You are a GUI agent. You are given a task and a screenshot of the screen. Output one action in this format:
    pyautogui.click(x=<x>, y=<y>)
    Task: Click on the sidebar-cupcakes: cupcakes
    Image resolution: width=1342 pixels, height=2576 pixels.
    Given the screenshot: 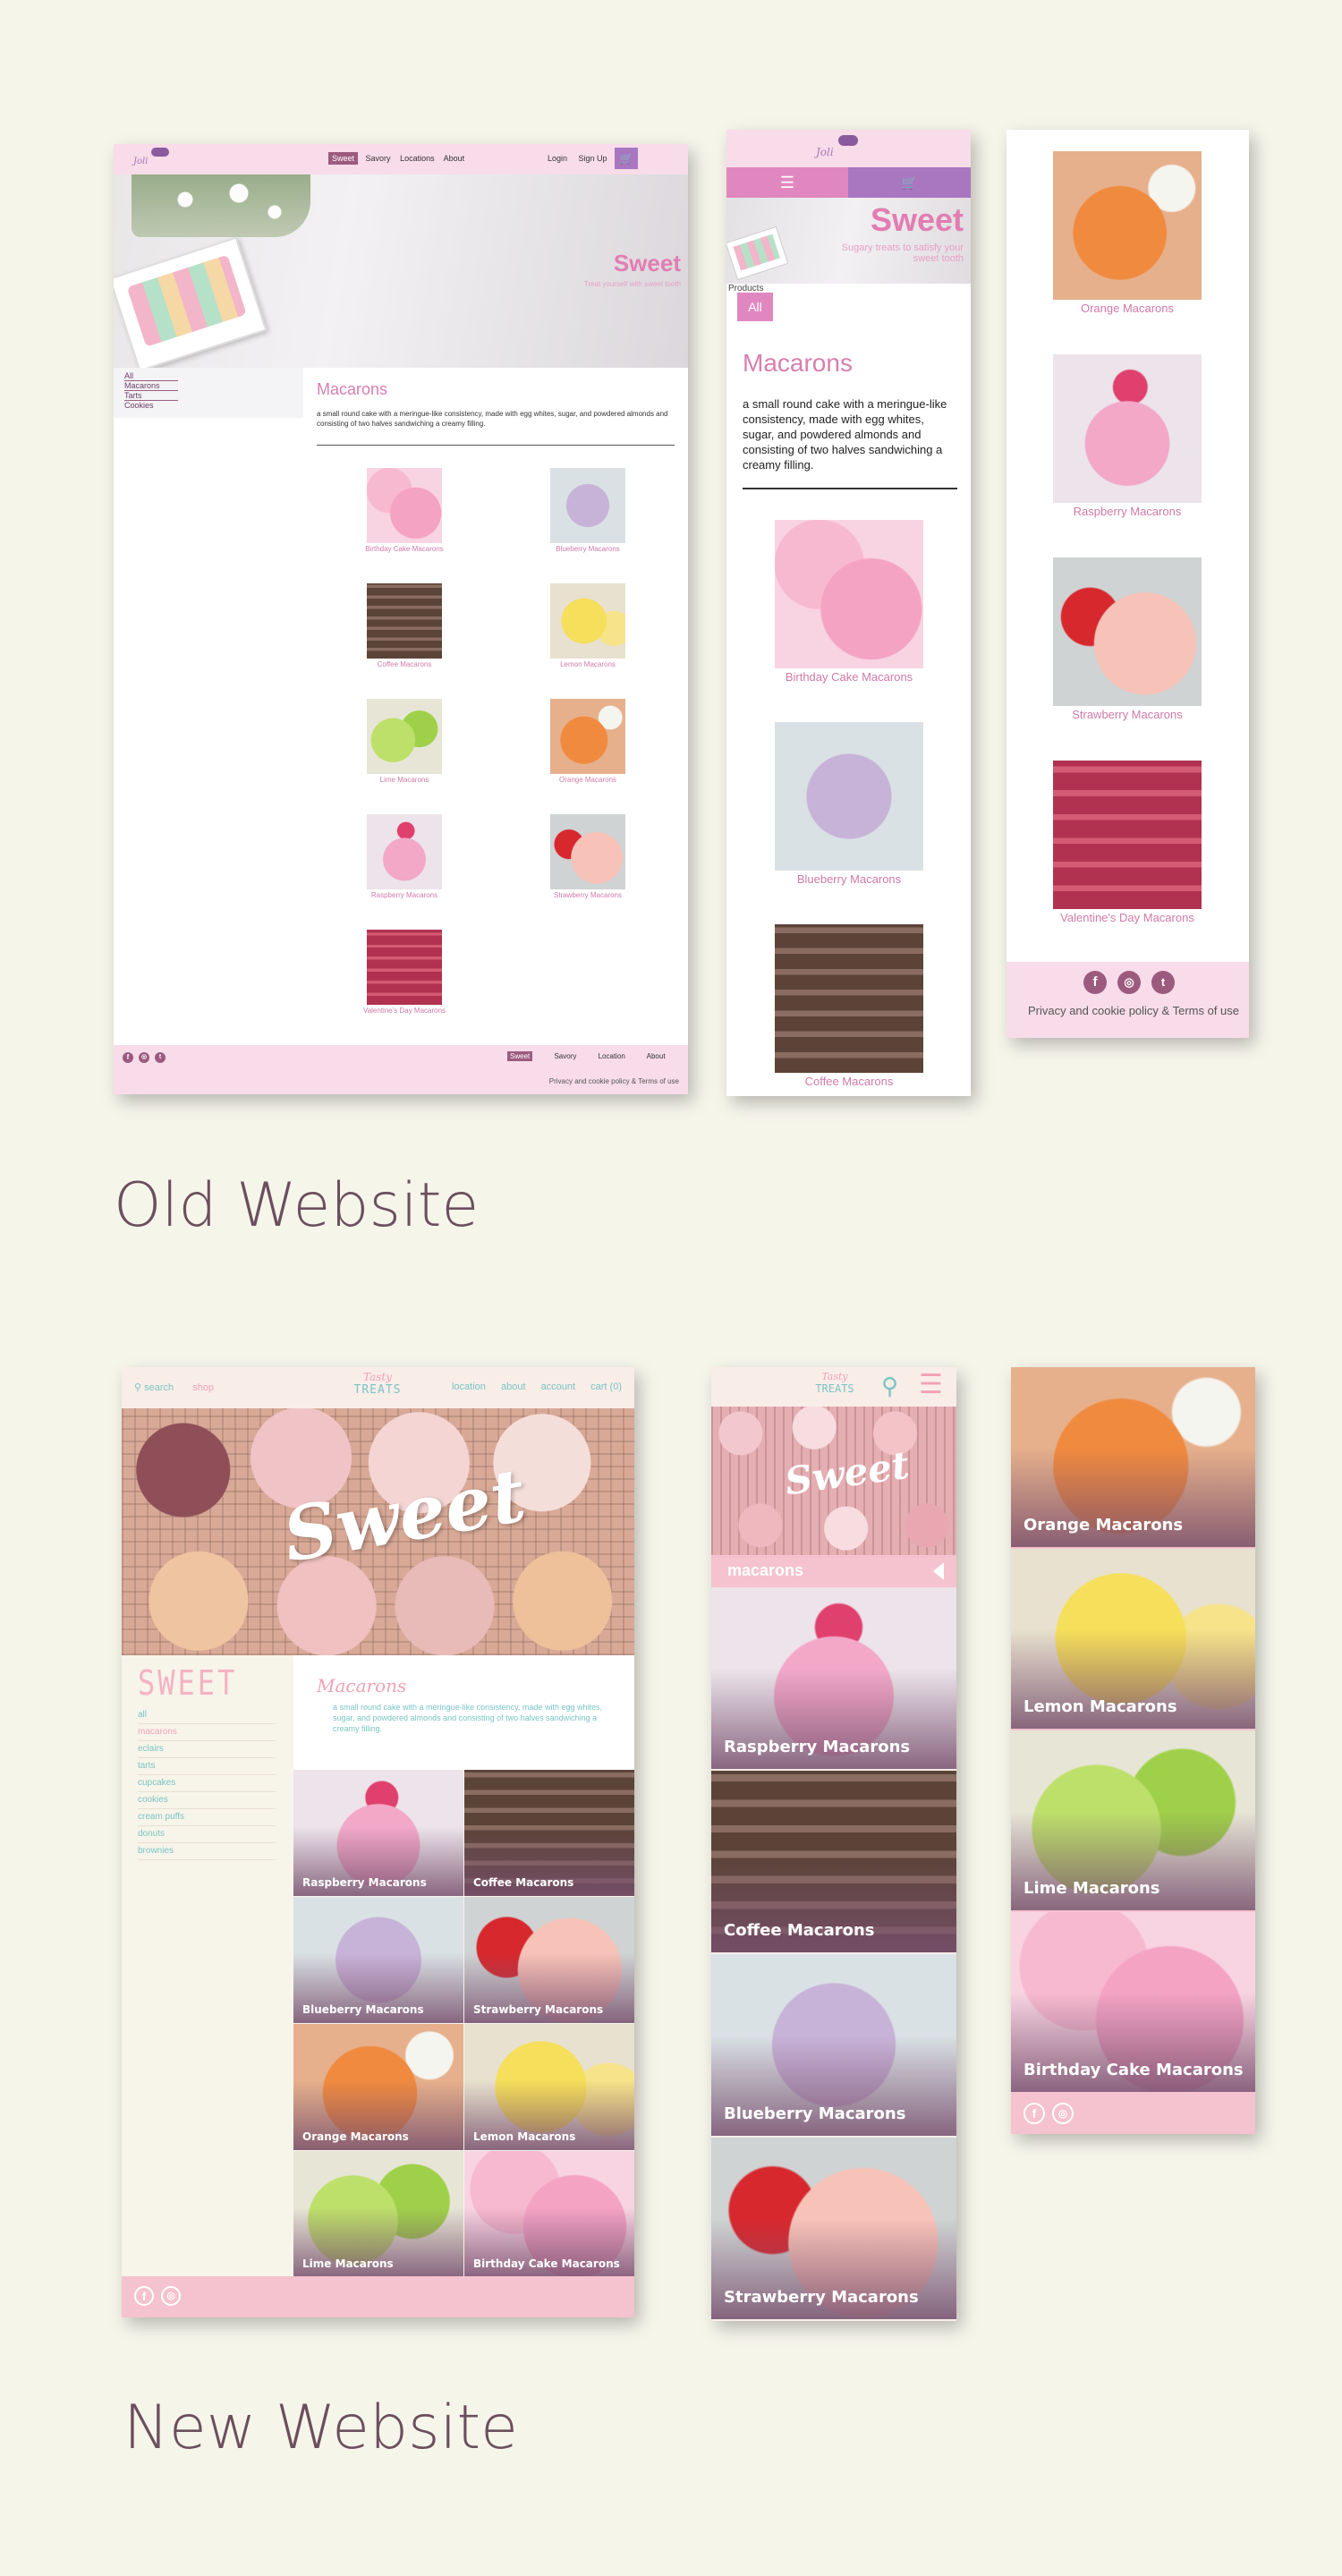 What is the action you would take?
    pyautogui.click(x=207, y=1783)
    